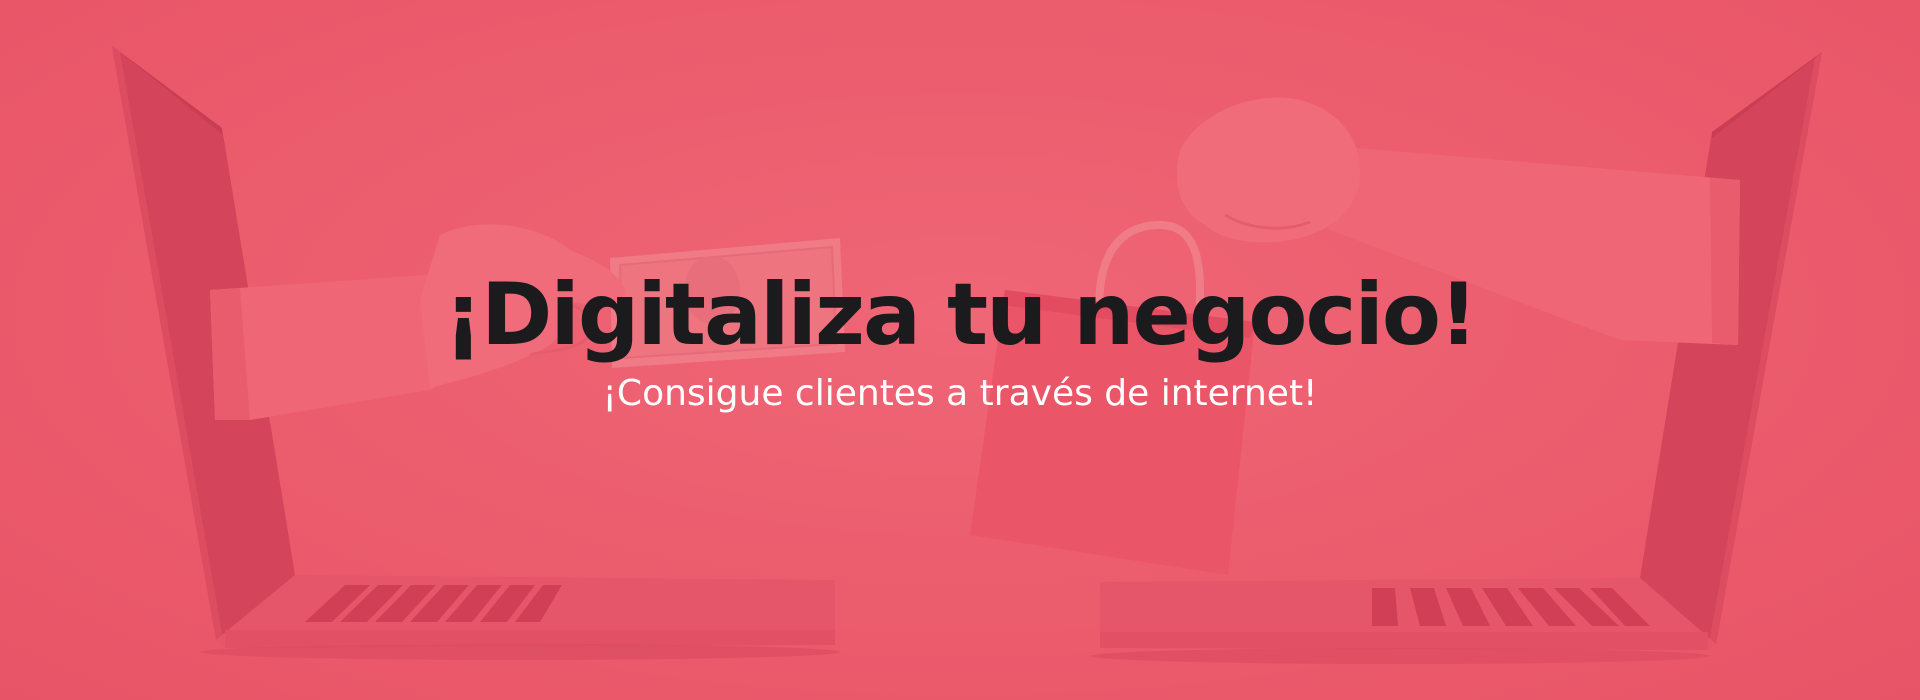  What do you see at coordinates (960, 393) in the screenshot?
I see `hero-subtitle: ¡Consigue clientes a través de internet!` at bounding box center [960, 393].